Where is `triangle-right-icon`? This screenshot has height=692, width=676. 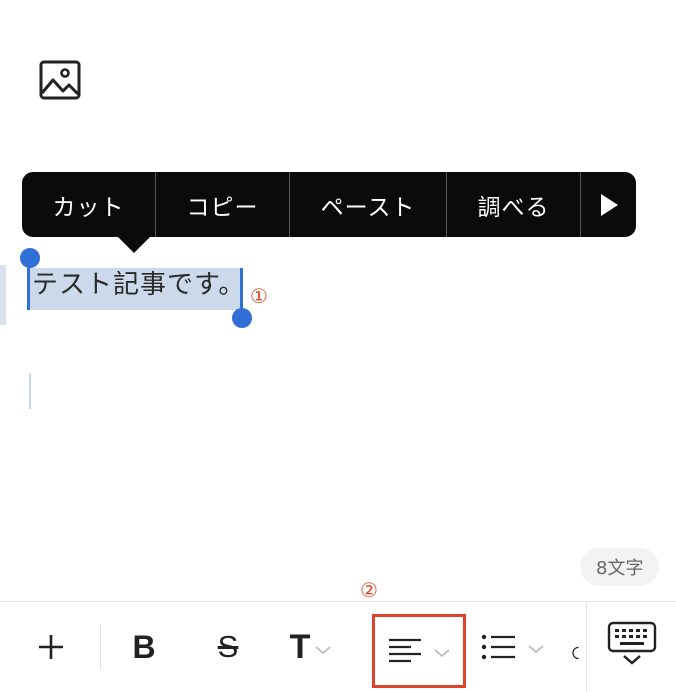 triangle-right-icon is located at coordinates (609, 204).